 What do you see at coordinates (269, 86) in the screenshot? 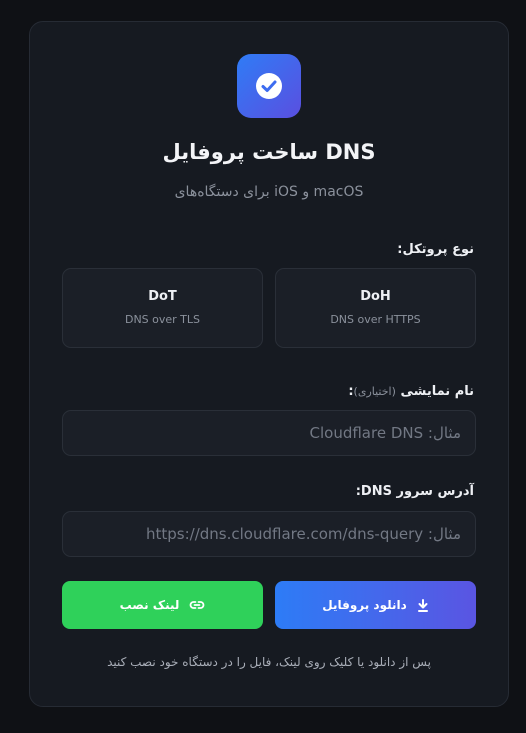
I see `check-circle-icon` at bounding box center [269, 86].